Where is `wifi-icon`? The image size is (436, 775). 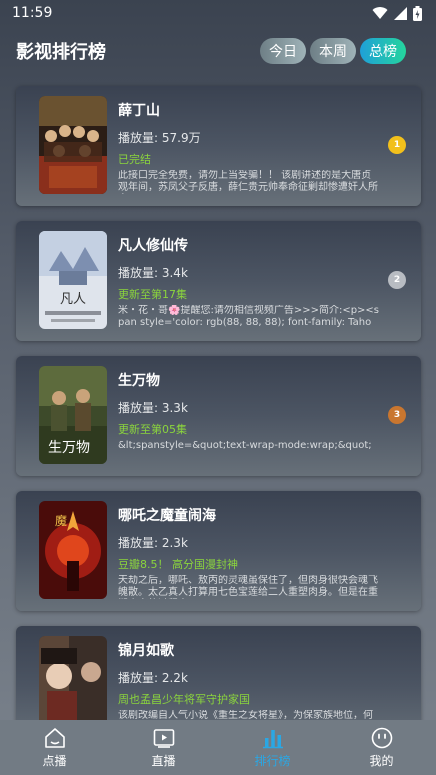 wifi-icon is located at coordinates (380, 13).